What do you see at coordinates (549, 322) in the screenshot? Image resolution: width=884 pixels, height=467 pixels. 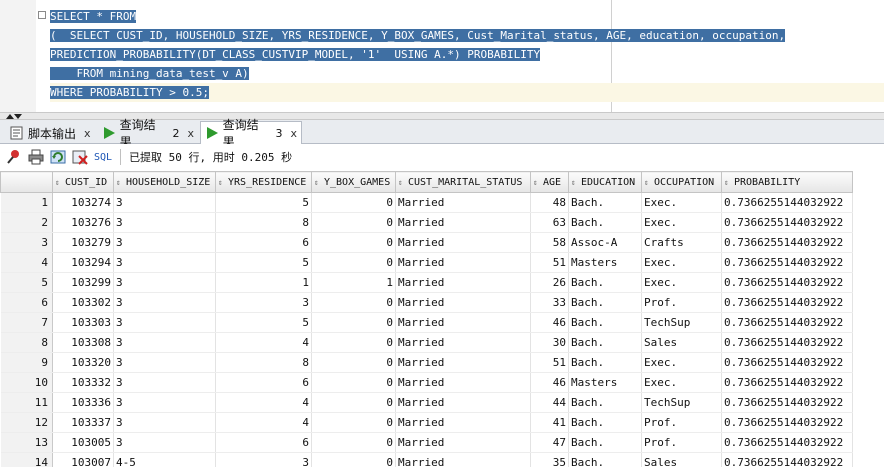 I see `table-cell: 46` at bounding box center [549, 322].